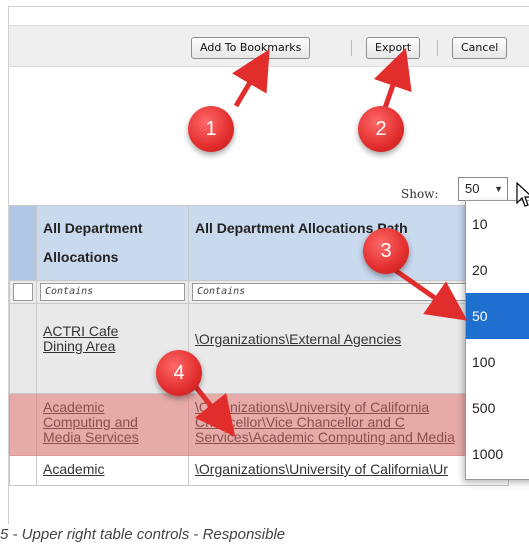 The image size is (529, 550). Describe the element at coordinates (386, 251) in the screenshot. I see `callout-badge-3: 3` at that location.